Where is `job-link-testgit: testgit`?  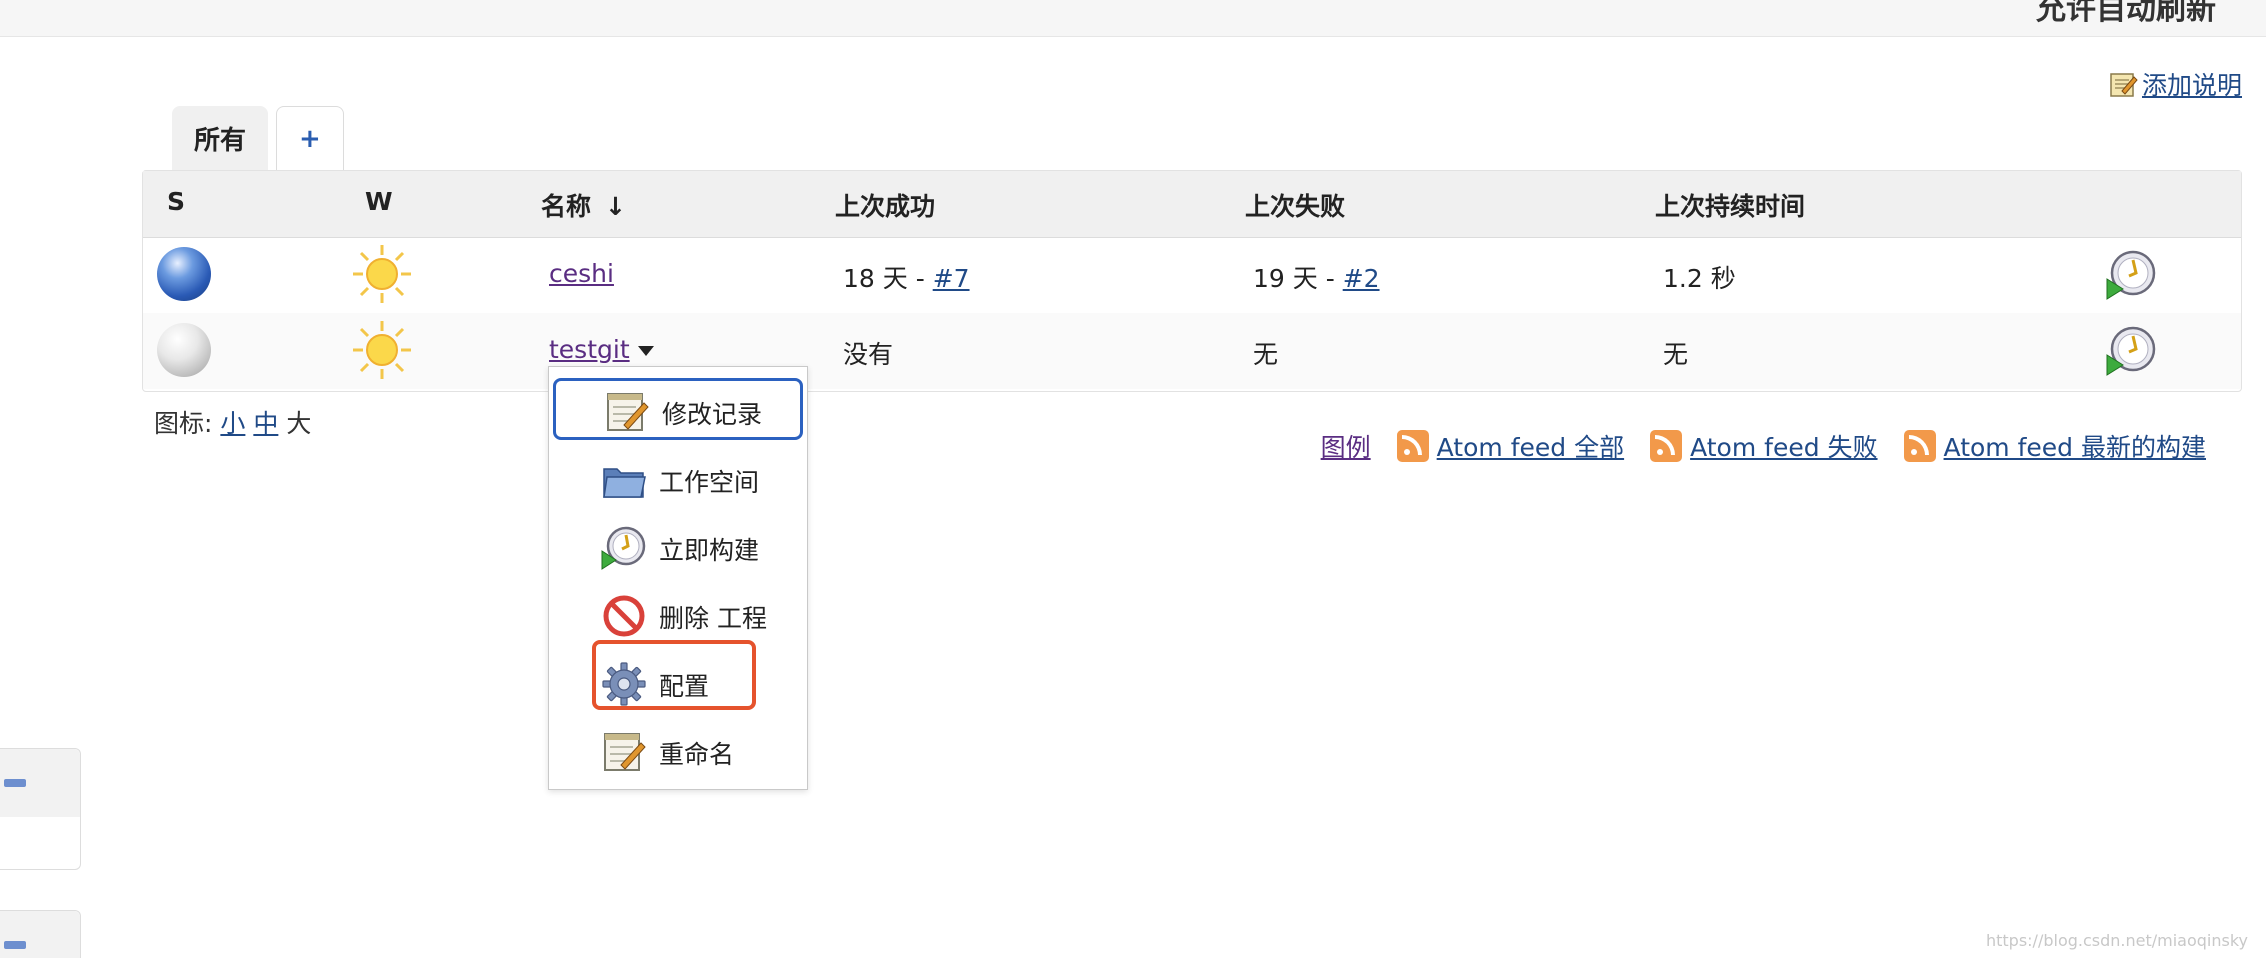 job-link-testgit: testgit is located at coordinates (589, 349).